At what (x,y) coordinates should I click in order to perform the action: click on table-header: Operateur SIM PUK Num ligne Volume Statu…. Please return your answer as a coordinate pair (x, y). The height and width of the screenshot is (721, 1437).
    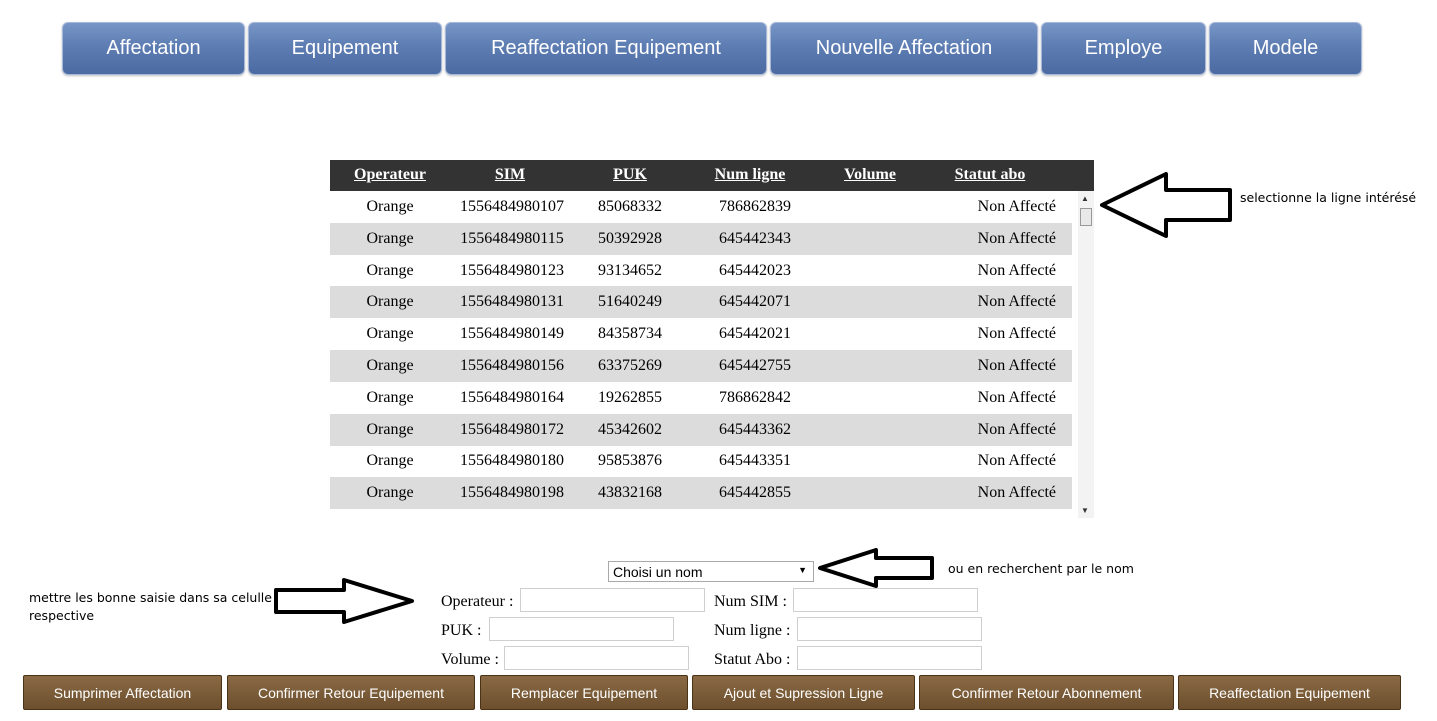
    Looking at the image, I should click on (712, 175).